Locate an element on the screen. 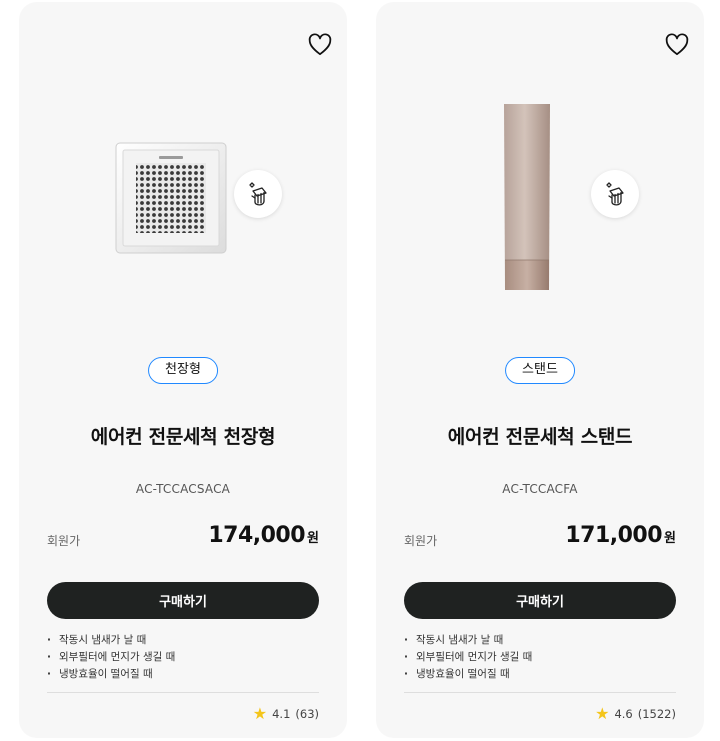  review-count: (63) is located at coordinates (307, 714).